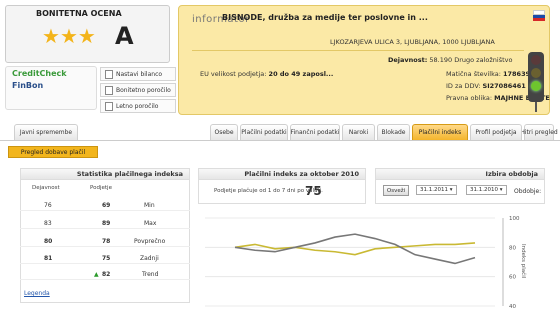 The image size is (560, 315). What do you see at coordinates (486, 190) in the screenshot?
I see `period-from-input: 31.1.2010 ▾` at bounding box center [486, 190].